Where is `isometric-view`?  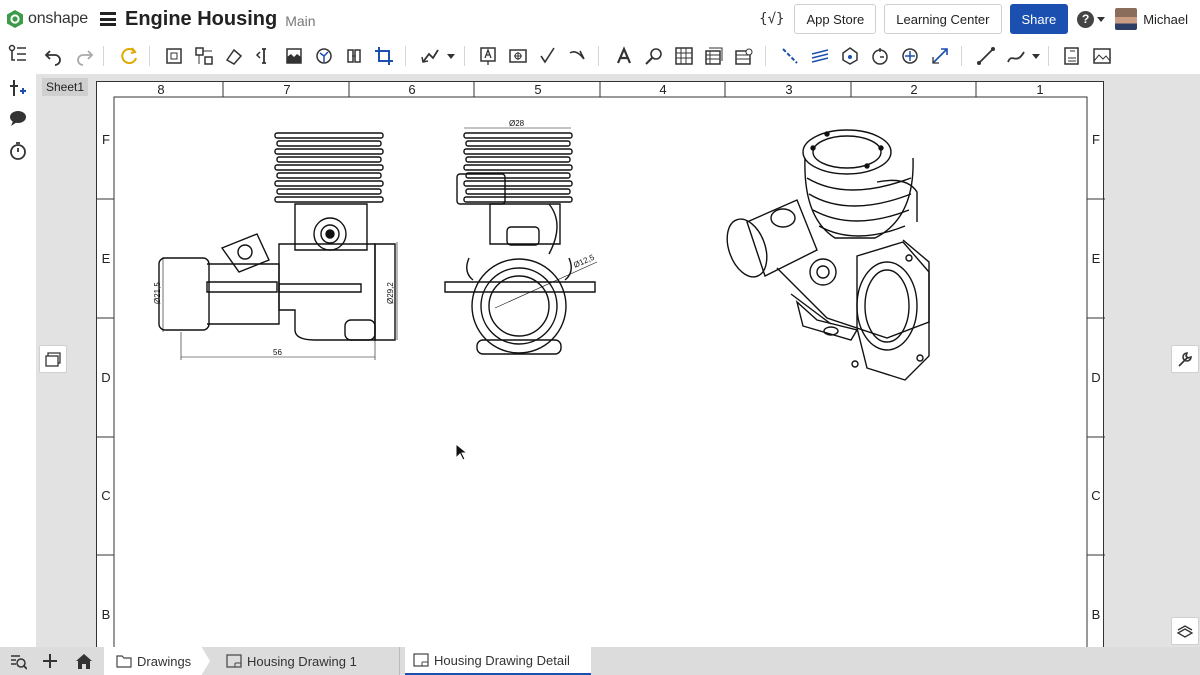 isometric-view is located at coordinates (825, 255).